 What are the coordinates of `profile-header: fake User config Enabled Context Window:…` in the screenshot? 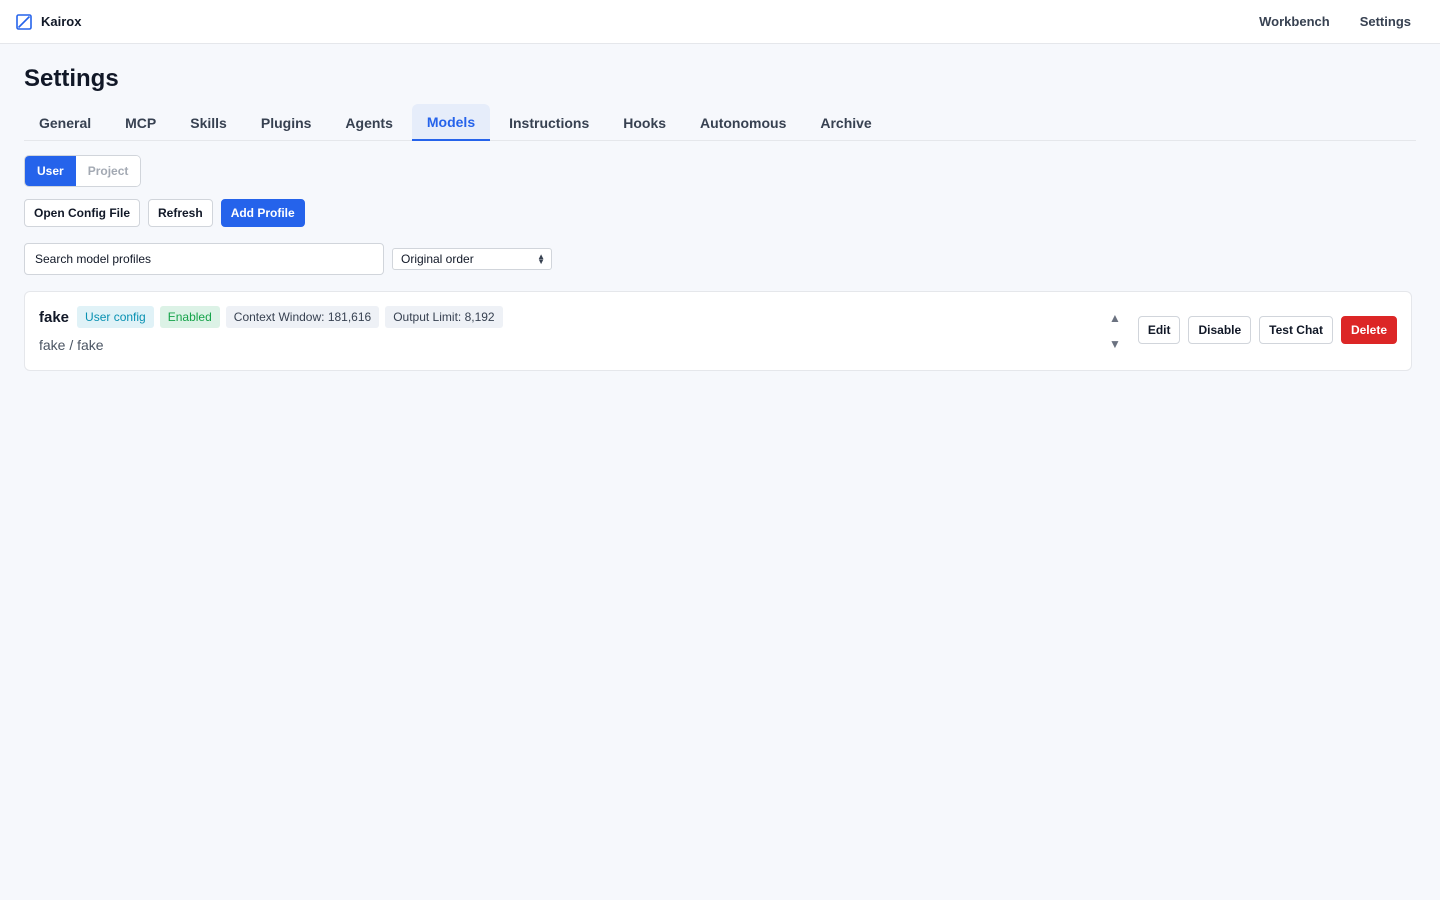 It's located at (271, 317).